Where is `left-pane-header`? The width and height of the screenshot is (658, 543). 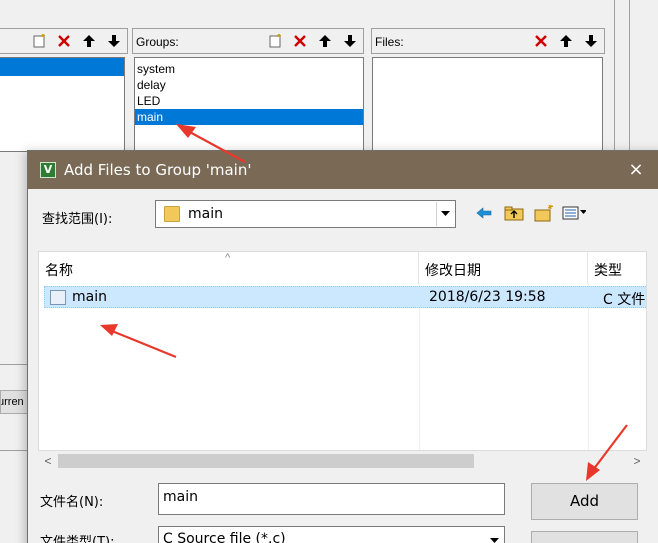
left-pane-header is located at coordinates (64, 41).